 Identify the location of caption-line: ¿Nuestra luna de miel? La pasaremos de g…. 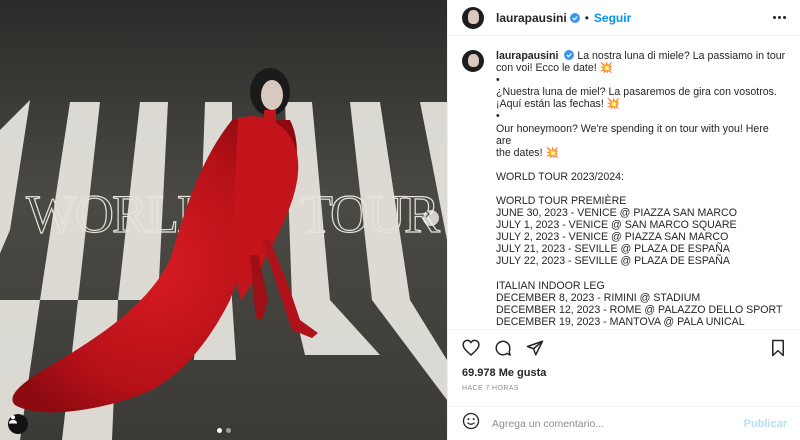
(636, 92).